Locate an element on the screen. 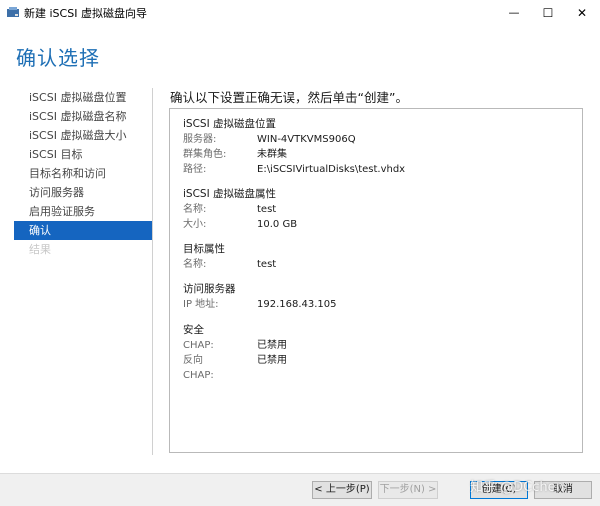 This screenshot has height=506, width=600. maximize-button: ☐ is located at coordinates (548, 12).